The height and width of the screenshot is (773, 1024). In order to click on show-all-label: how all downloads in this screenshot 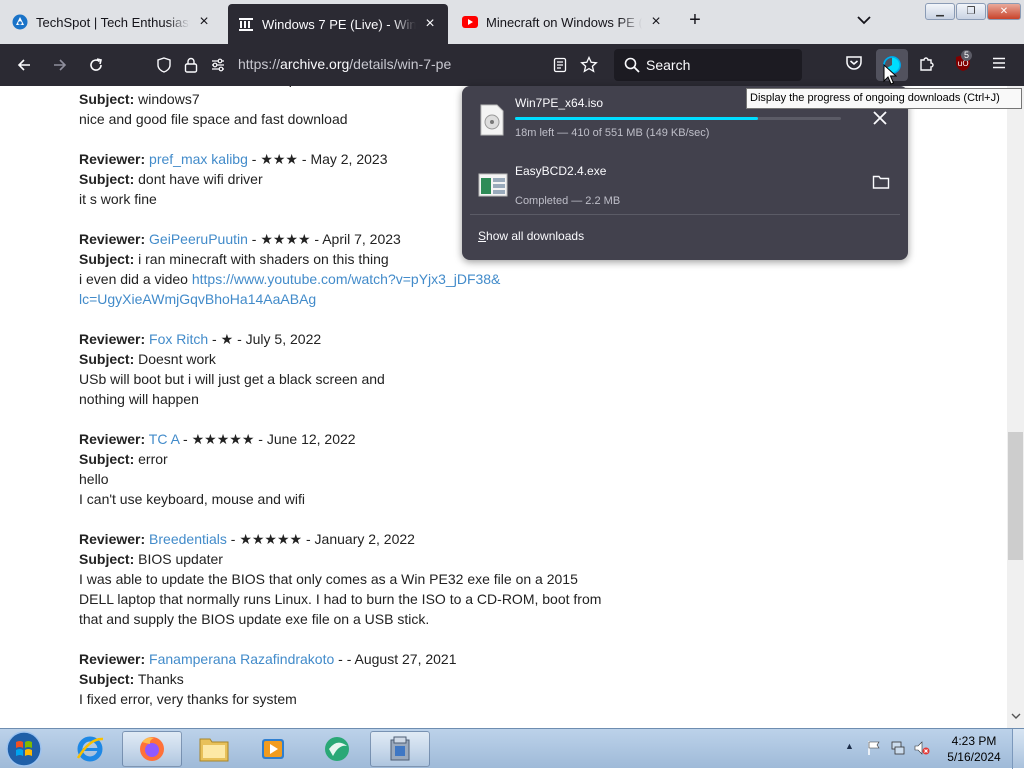, I will do `click(535, 236)`.